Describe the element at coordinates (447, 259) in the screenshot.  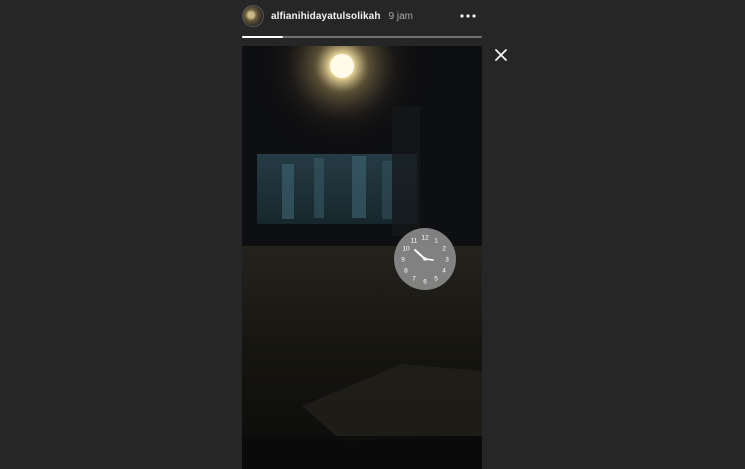
I see `clock-numeral: 3` at that location.